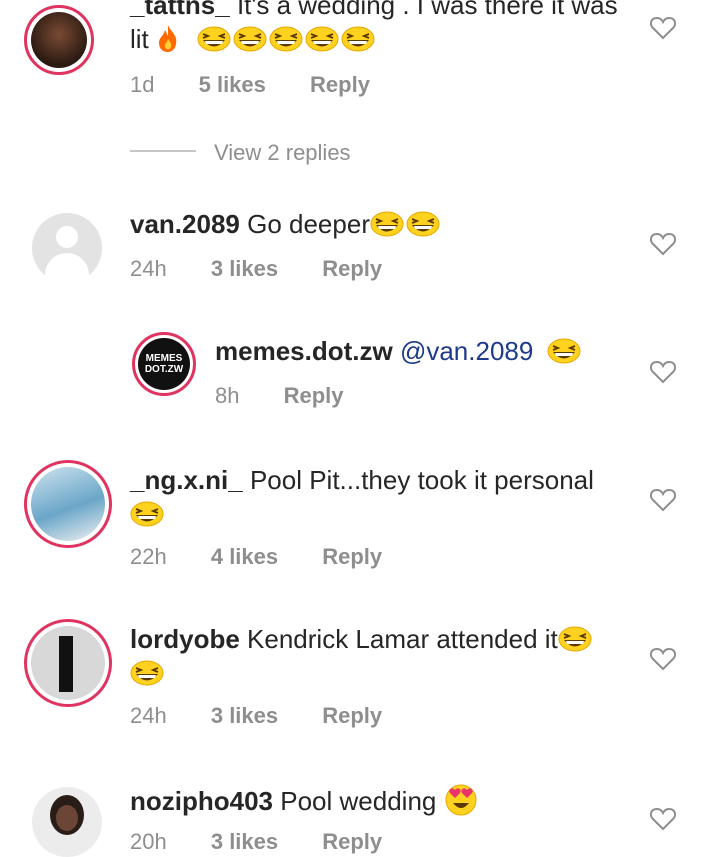 The width and height of the screenshot is (720, 857). What do you see at coordinates (163, 151) in the screenshot?
I see `replies-divider` at bounding box center [163, 151].